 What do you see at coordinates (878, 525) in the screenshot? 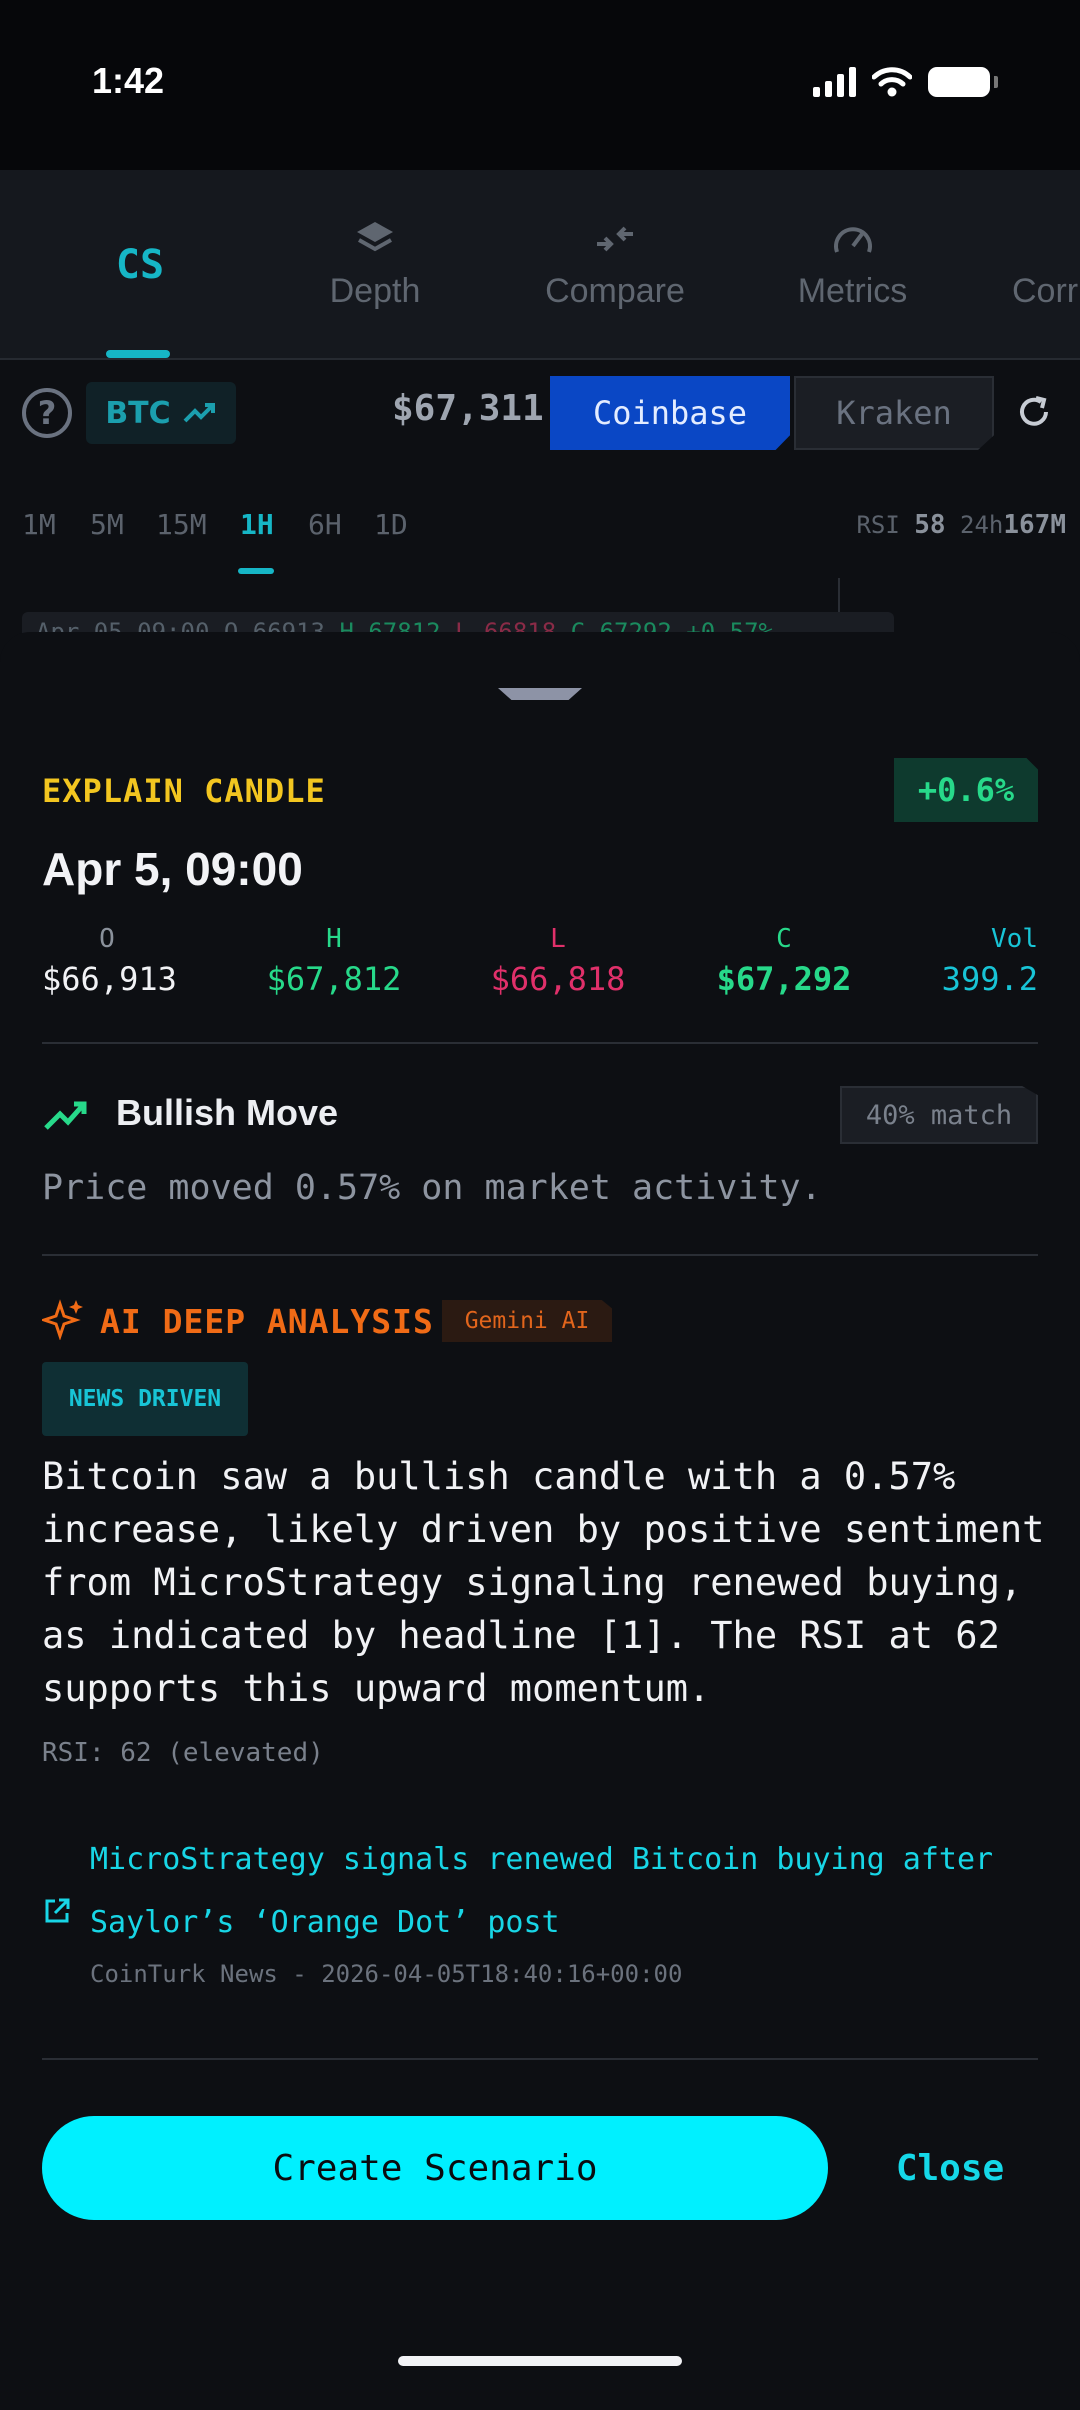
I see `rsi-label: RSI` at bounding box center [878, 525].